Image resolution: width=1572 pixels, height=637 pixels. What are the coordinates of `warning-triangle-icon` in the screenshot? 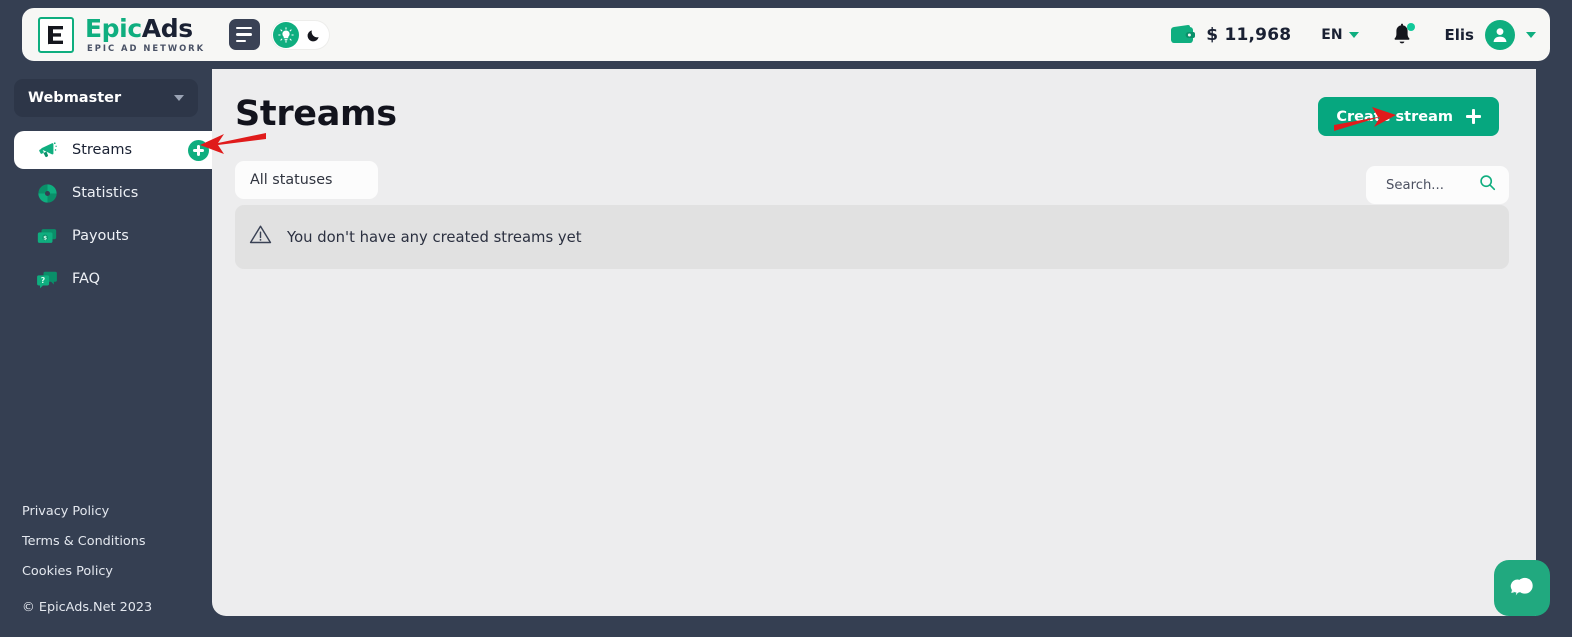 It's located at (260, 237).